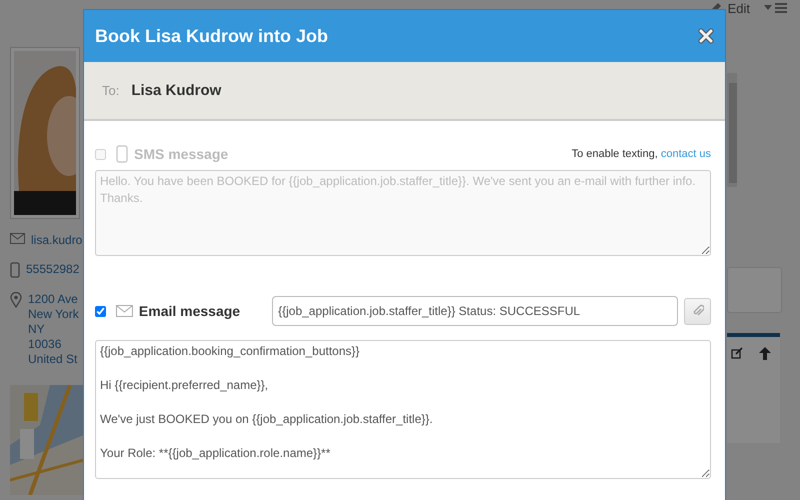 The height and width of the screenshot is (500, 800). Describe the element at coordinates (641, 154) in the screenshot. I see `texting-notice: To enable texting, contact us` at that location.